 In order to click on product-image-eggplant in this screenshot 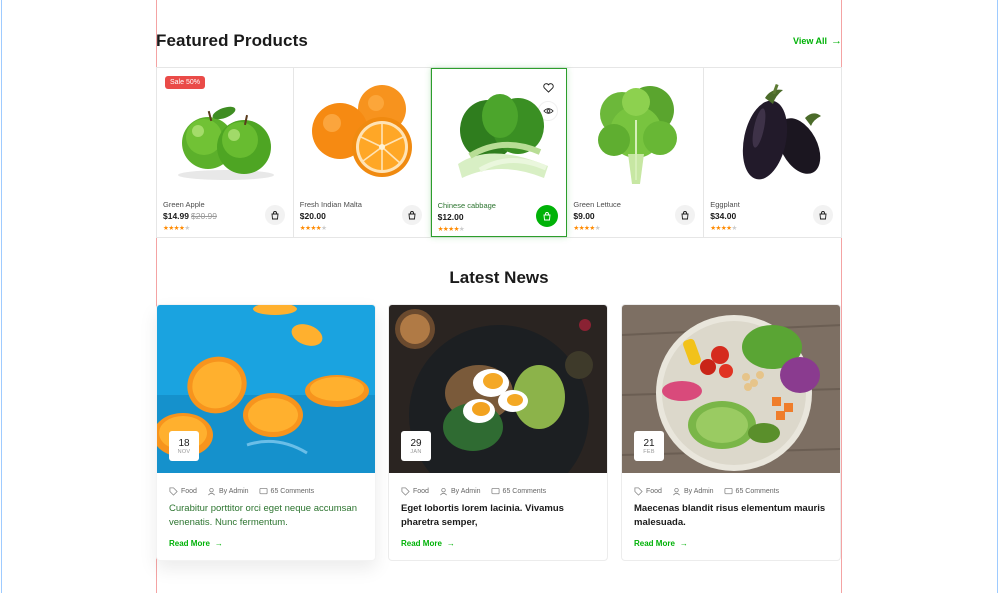, I will do `click(772, 135)`.